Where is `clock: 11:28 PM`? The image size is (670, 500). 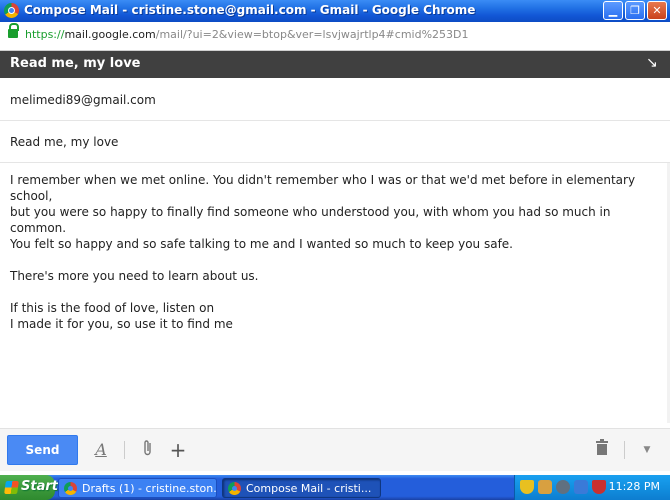
clock: 11:28 PM is located at coordinates (634, 486).